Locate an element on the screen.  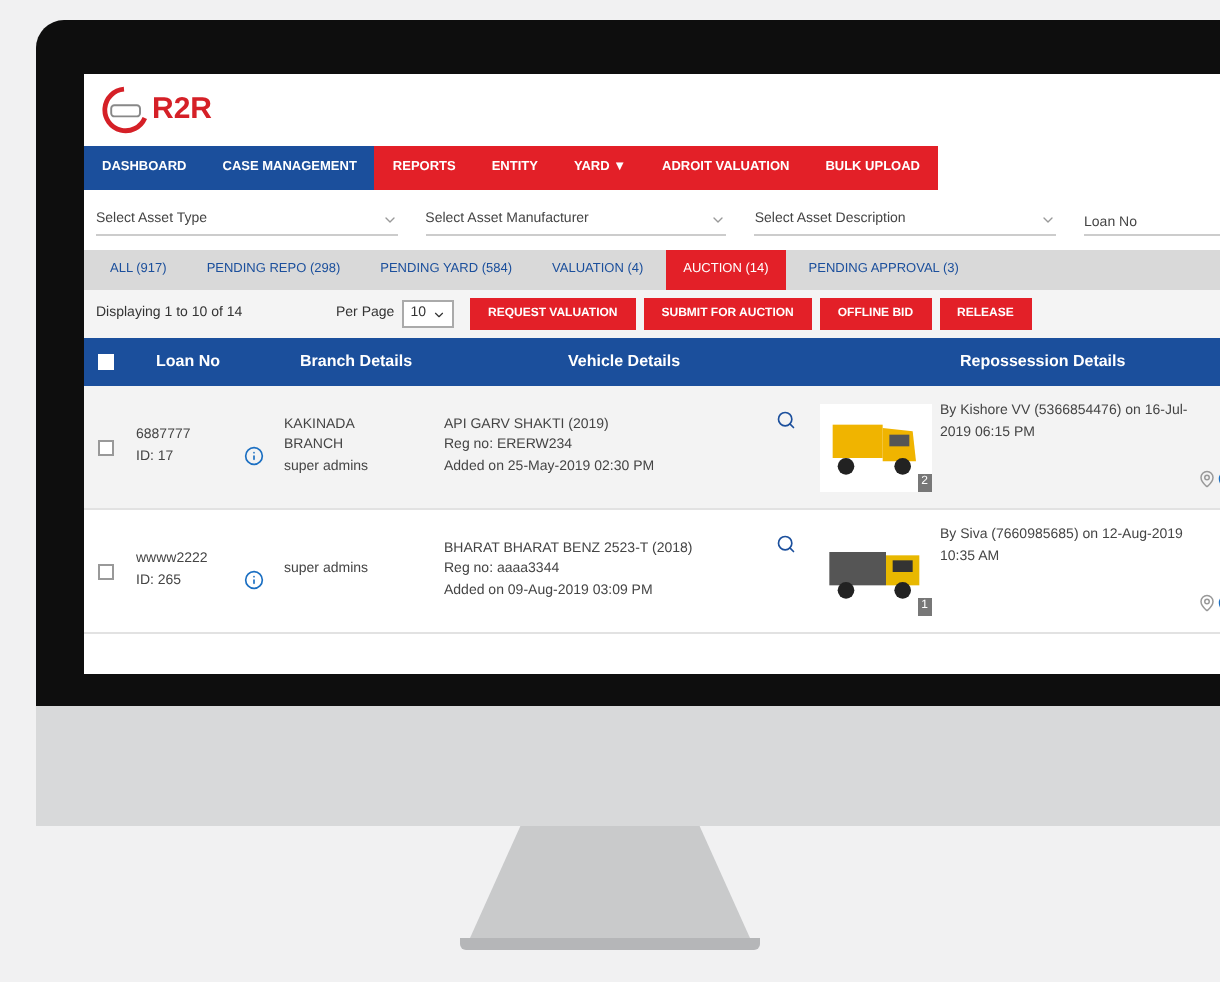
column-header: Vehicle Details is located at coordinates (625, 362).